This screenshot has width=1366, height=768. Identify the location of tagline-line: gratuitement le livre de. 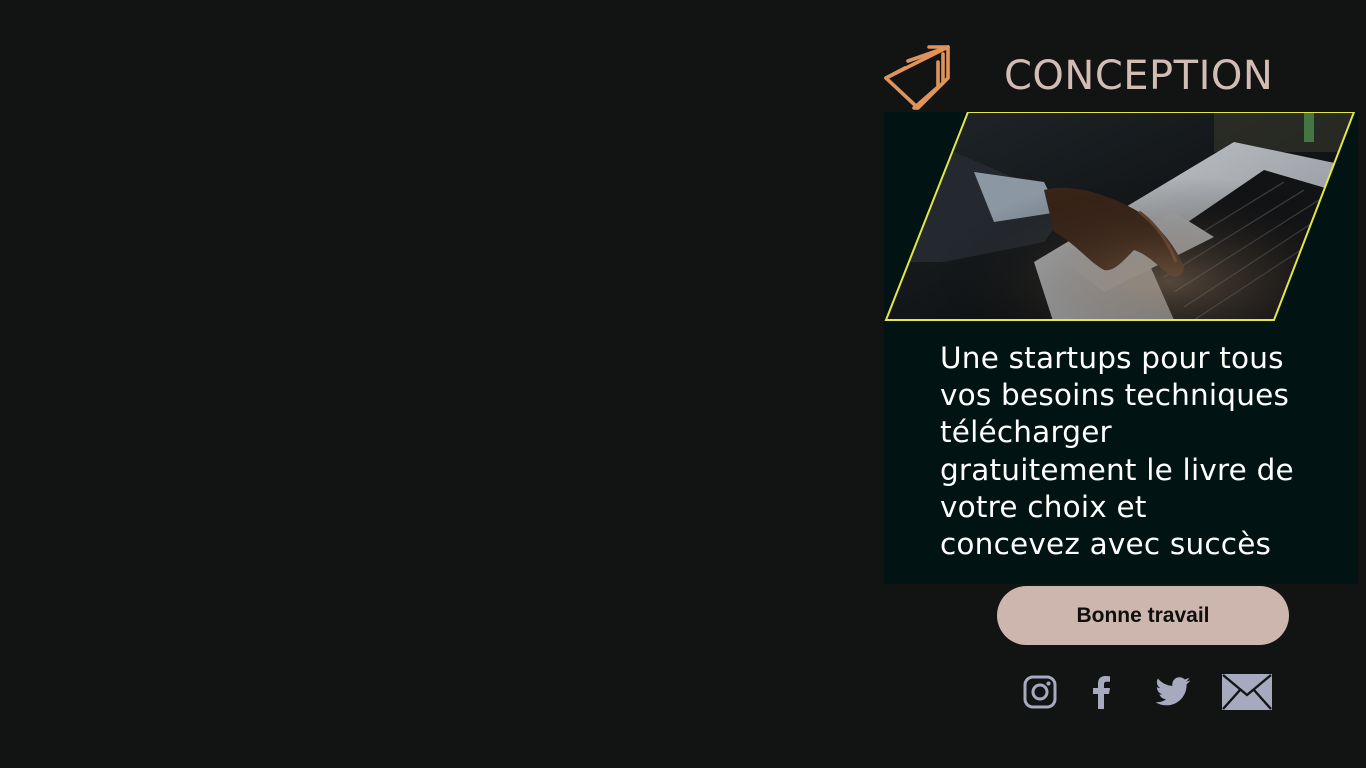
(1117, 469).